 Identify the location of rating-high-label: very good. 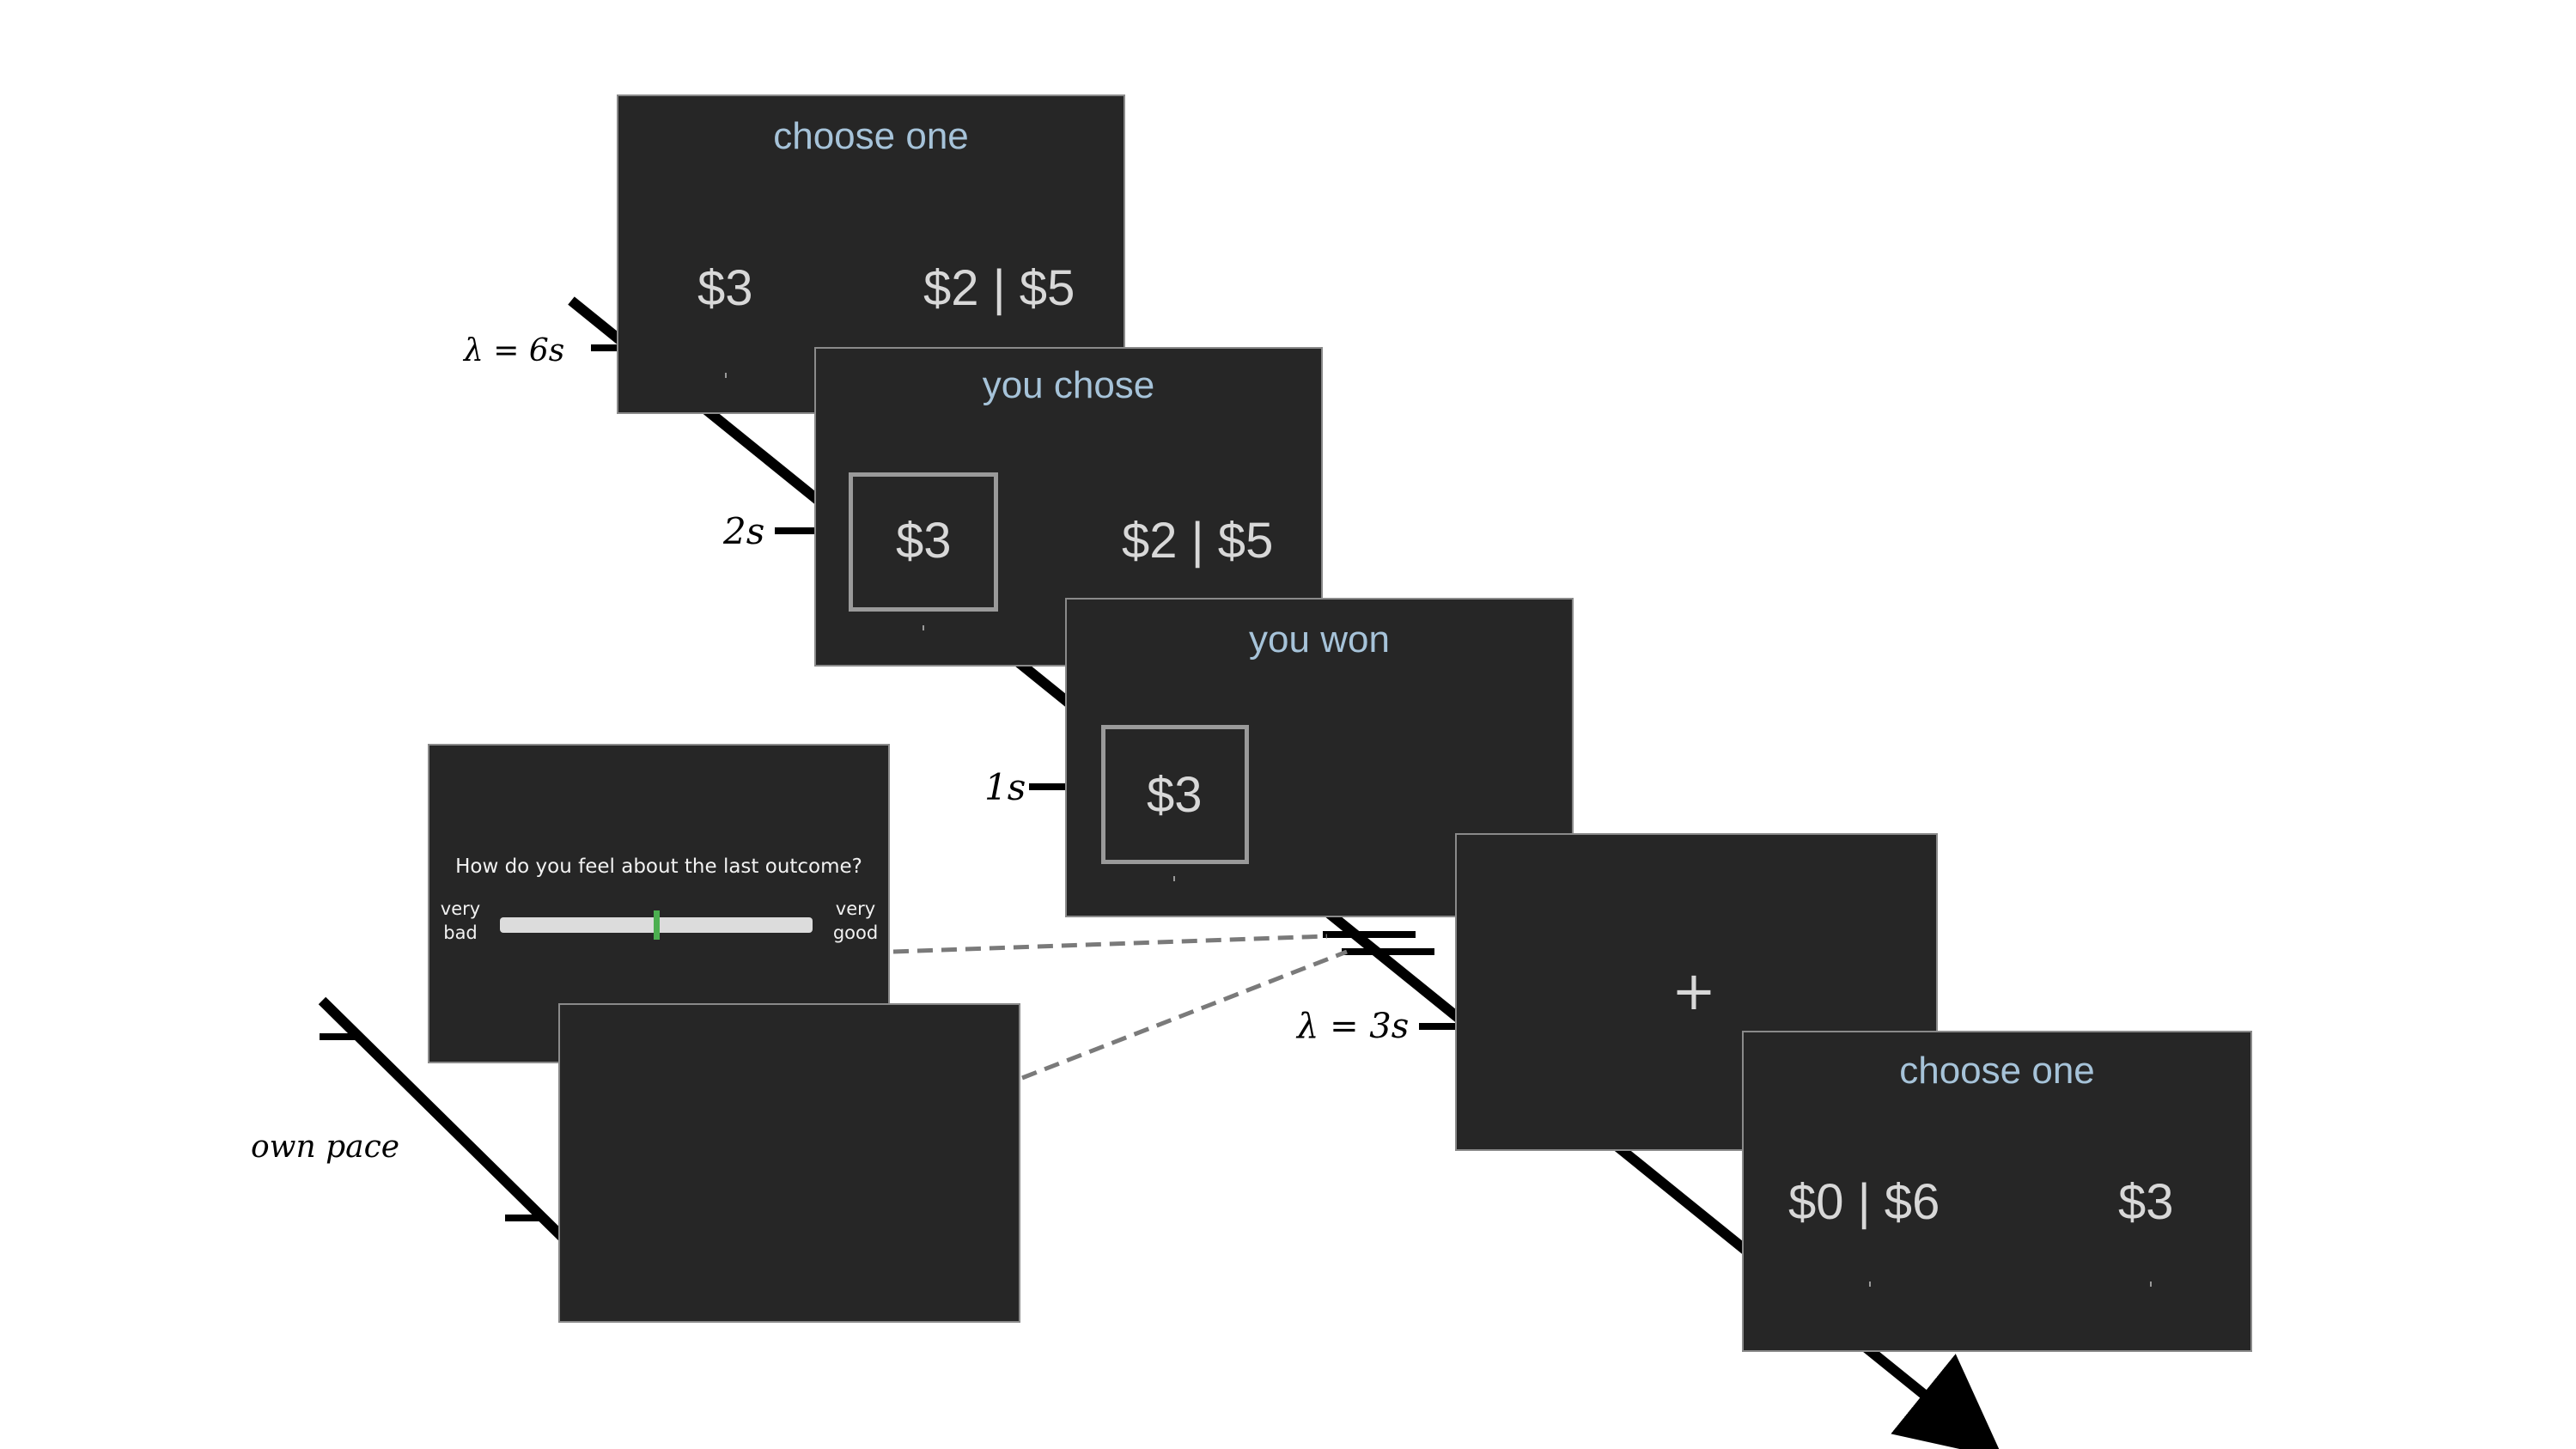
(855, 920).